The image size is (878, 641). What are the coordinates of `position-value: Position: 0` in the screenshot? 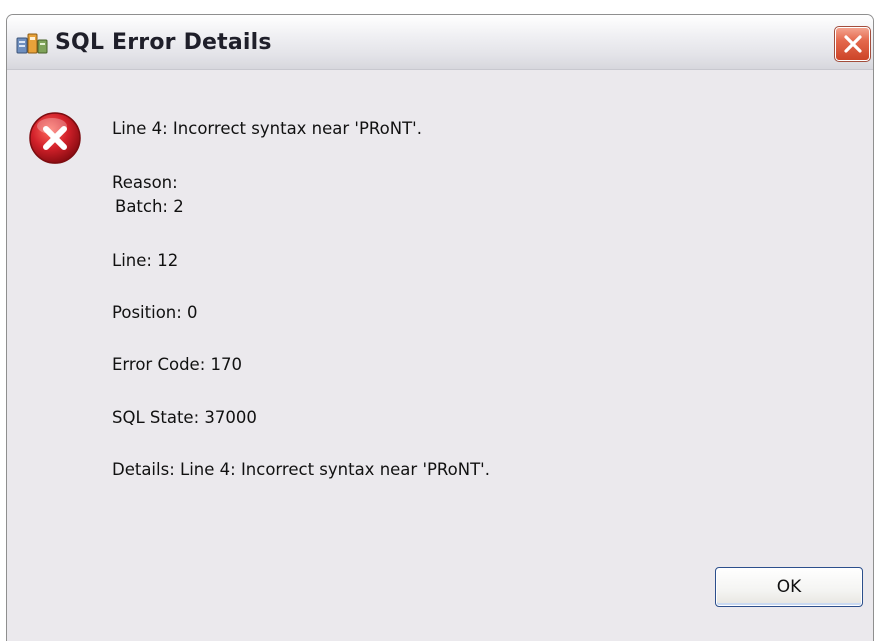 It's located at (155, 312).